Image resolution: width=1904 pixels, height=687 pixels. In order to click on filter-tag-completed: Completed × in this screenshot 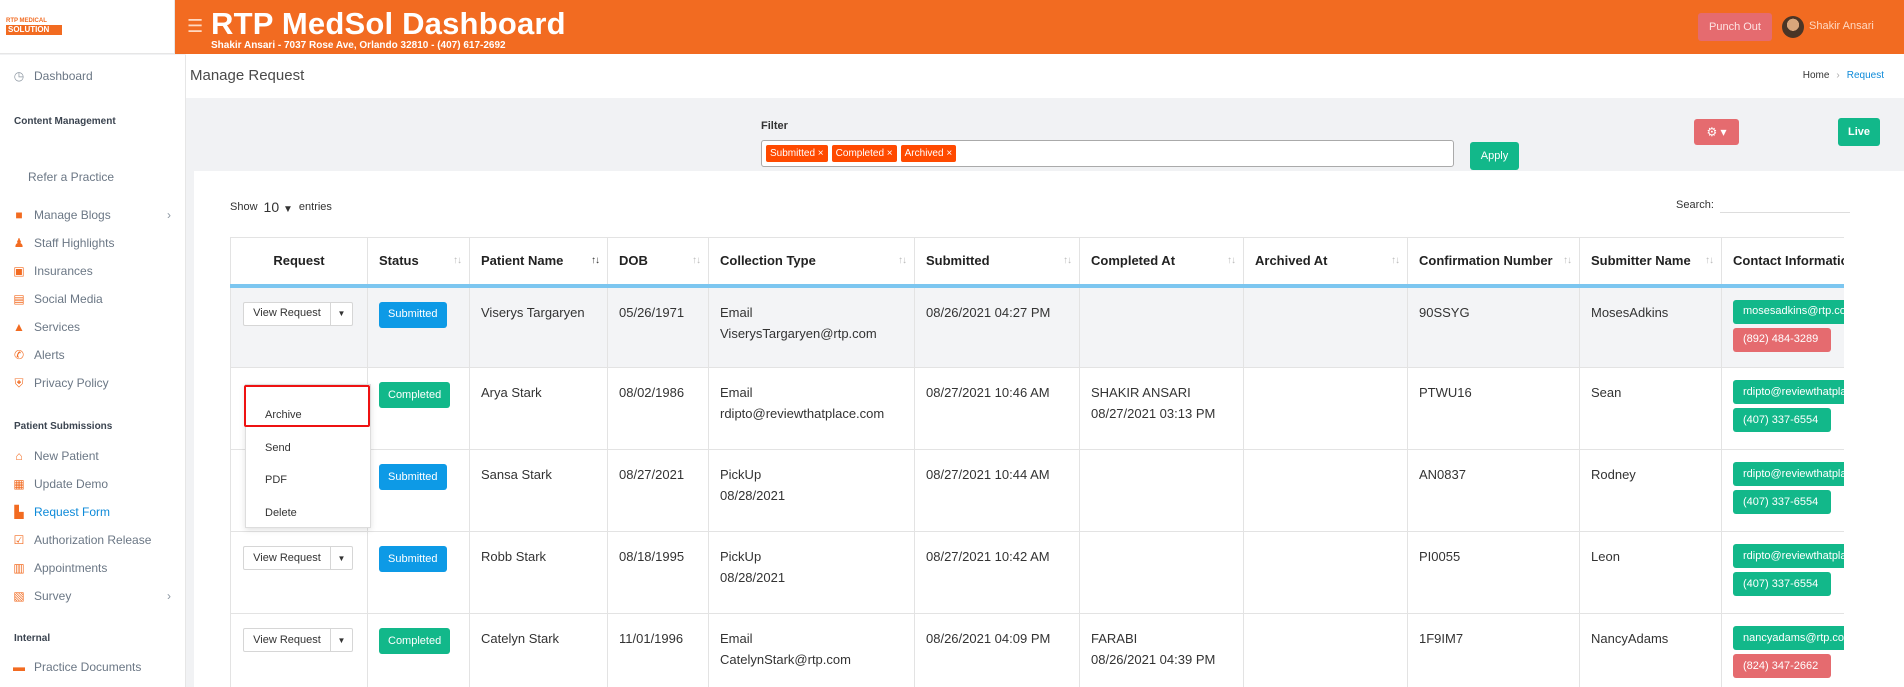, I will do `click(864, 153)`.